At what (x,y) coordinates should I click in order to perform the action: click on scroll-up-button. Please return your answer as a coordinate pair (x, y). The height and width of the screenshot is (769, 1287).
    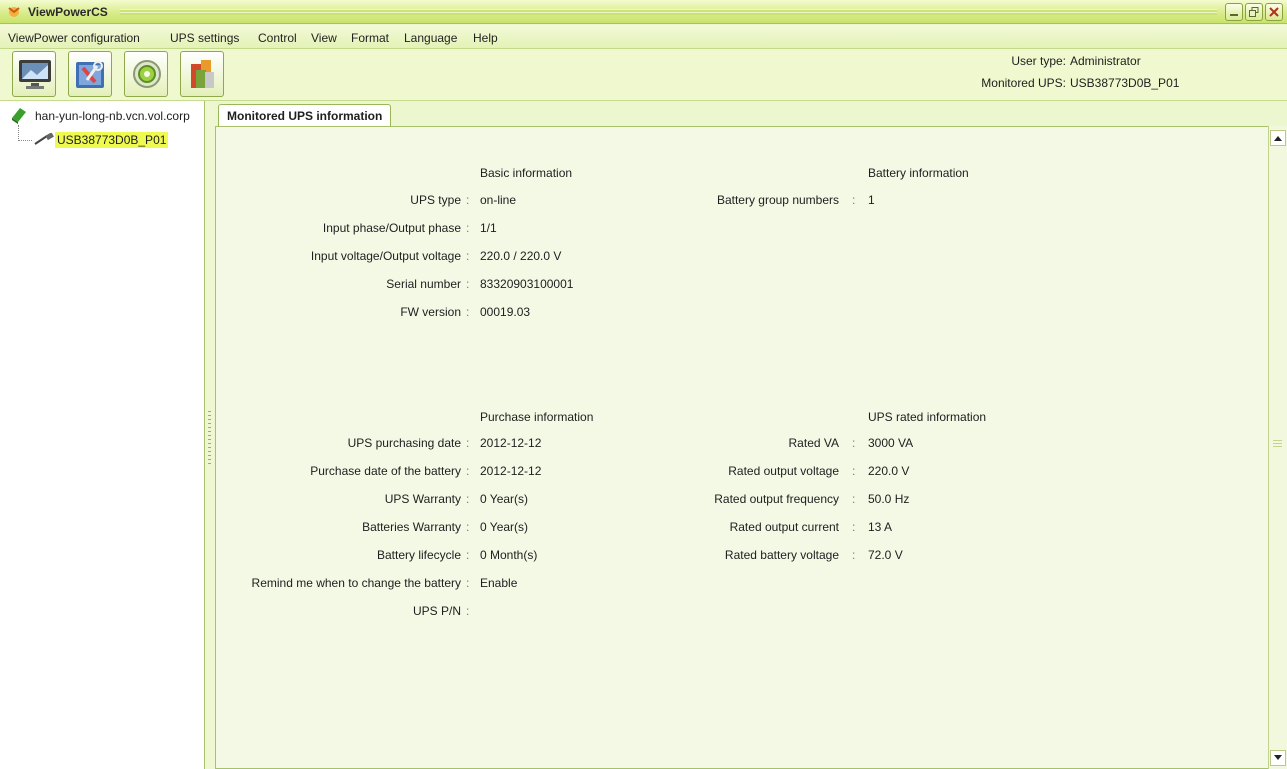
    Looking at the image, I should click on (1278, 138).